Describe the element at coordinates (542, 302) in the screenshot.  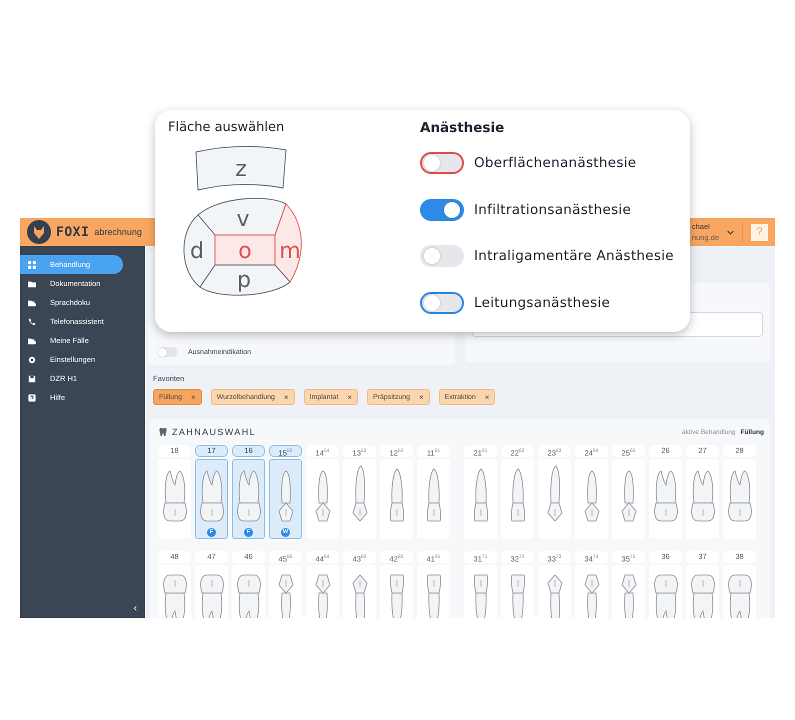
I see `toggle-label: Leitungsanästhesie` at that location.